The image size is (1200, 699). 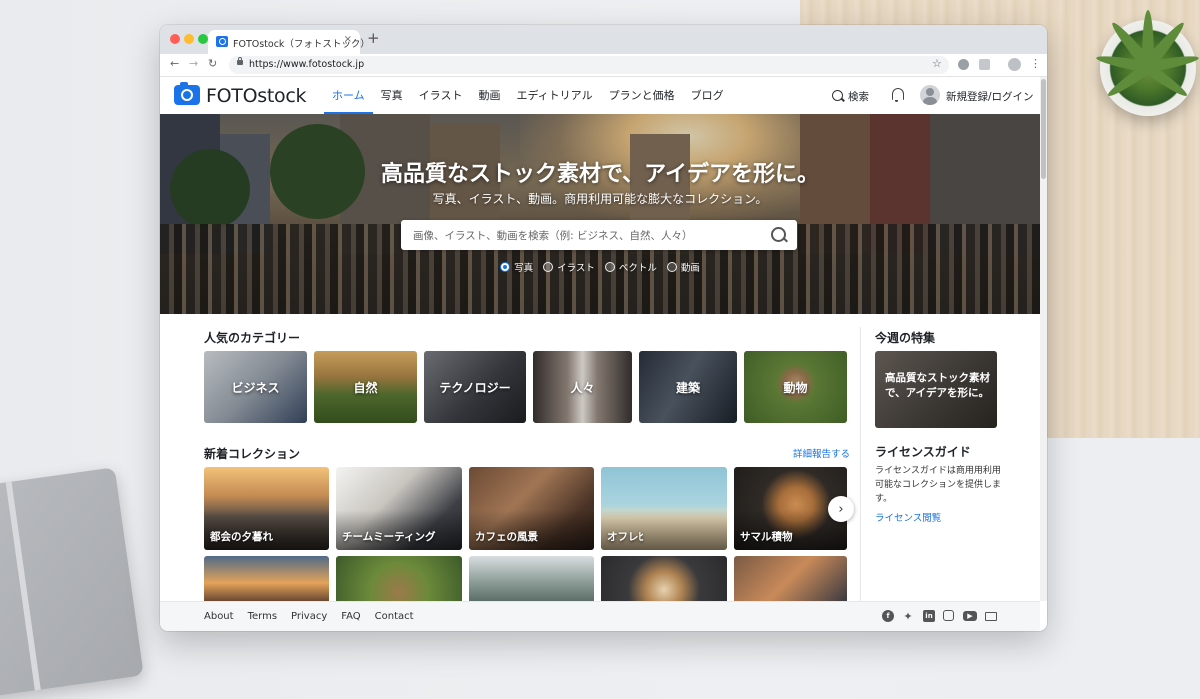 What do you see at coordinates (600, 616) in the screenshot?
I see `site-footer: About Terms Privacy FAQ Contact f ✦ in ▶` at bounding box center [600, 616].